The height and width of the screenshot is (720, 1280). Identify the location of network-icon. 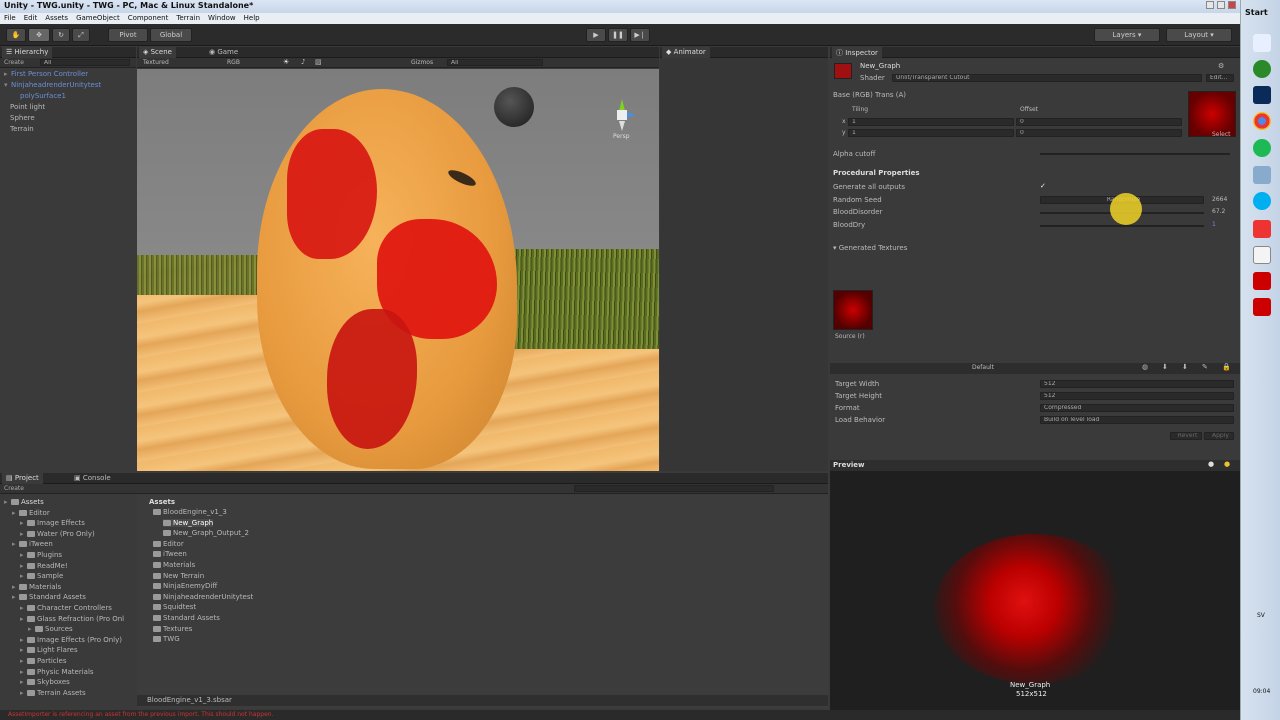
(1262, 175).